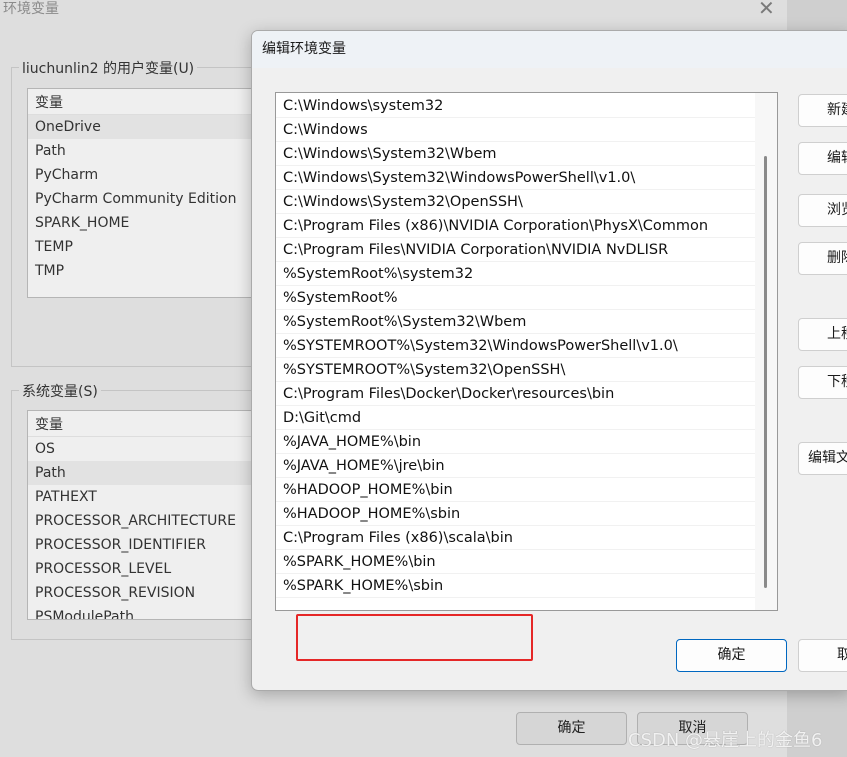 This screenshot has width=847, height=757. I want to click on path-entry: %JAVA_HOME%\jre\bin, so click(516, 466).